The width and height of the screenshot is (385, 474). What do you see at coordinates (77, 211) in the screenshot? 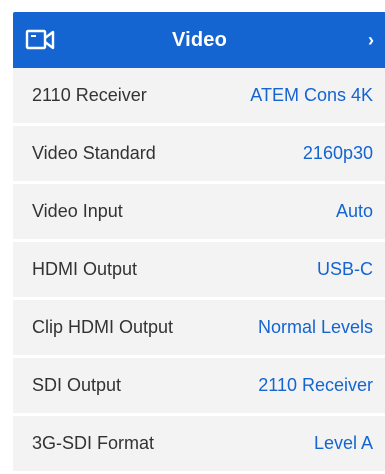
I see `setting-label: Video Input` at bounding box center [77, 211].